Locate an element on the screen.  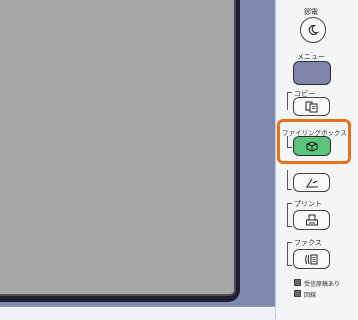
scan-bracket is located at coordinates (289, 180).